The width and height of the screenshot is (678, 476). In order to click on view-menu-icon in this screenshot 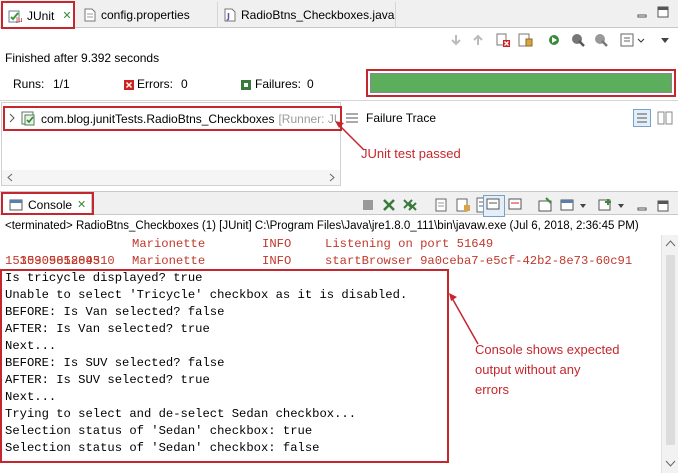, I will do `click(665, 40)`.